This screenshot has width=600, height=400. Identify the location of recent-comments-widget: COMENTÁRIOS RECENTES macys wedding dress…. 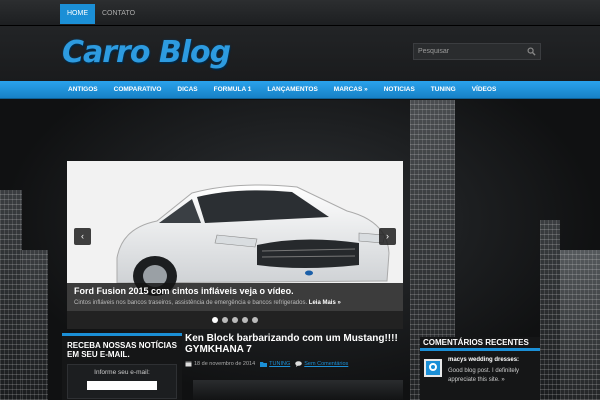
(480, 368).